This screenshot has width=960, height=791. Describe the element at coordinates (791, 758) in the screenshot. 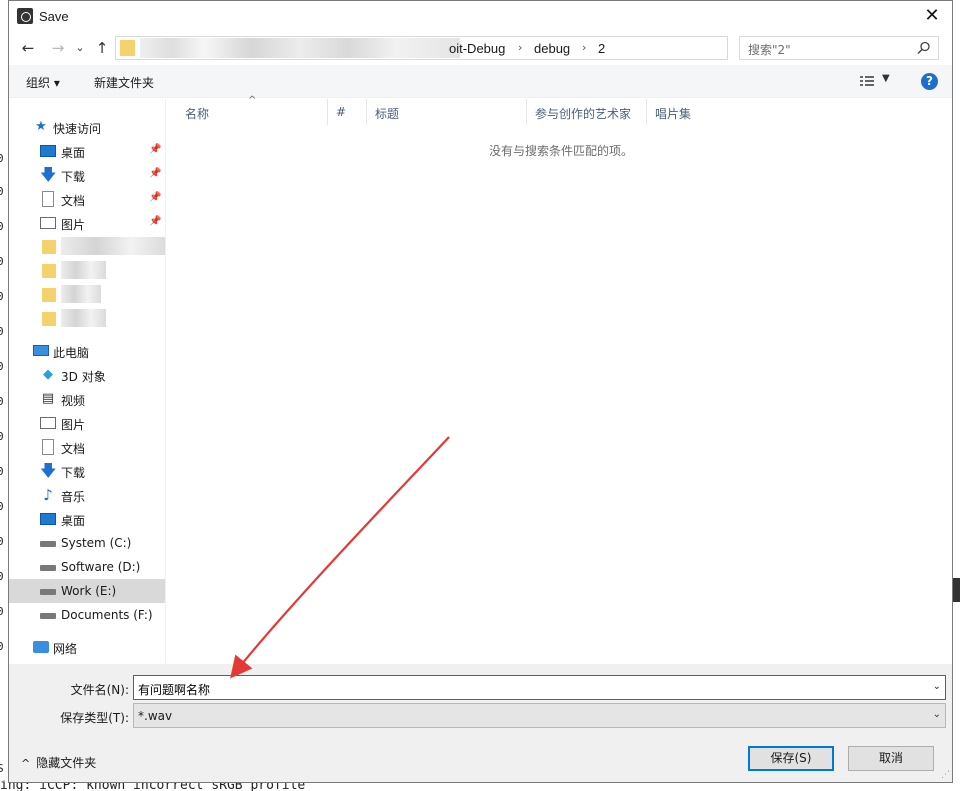

I see `save-button: 保存(S)` at that location.